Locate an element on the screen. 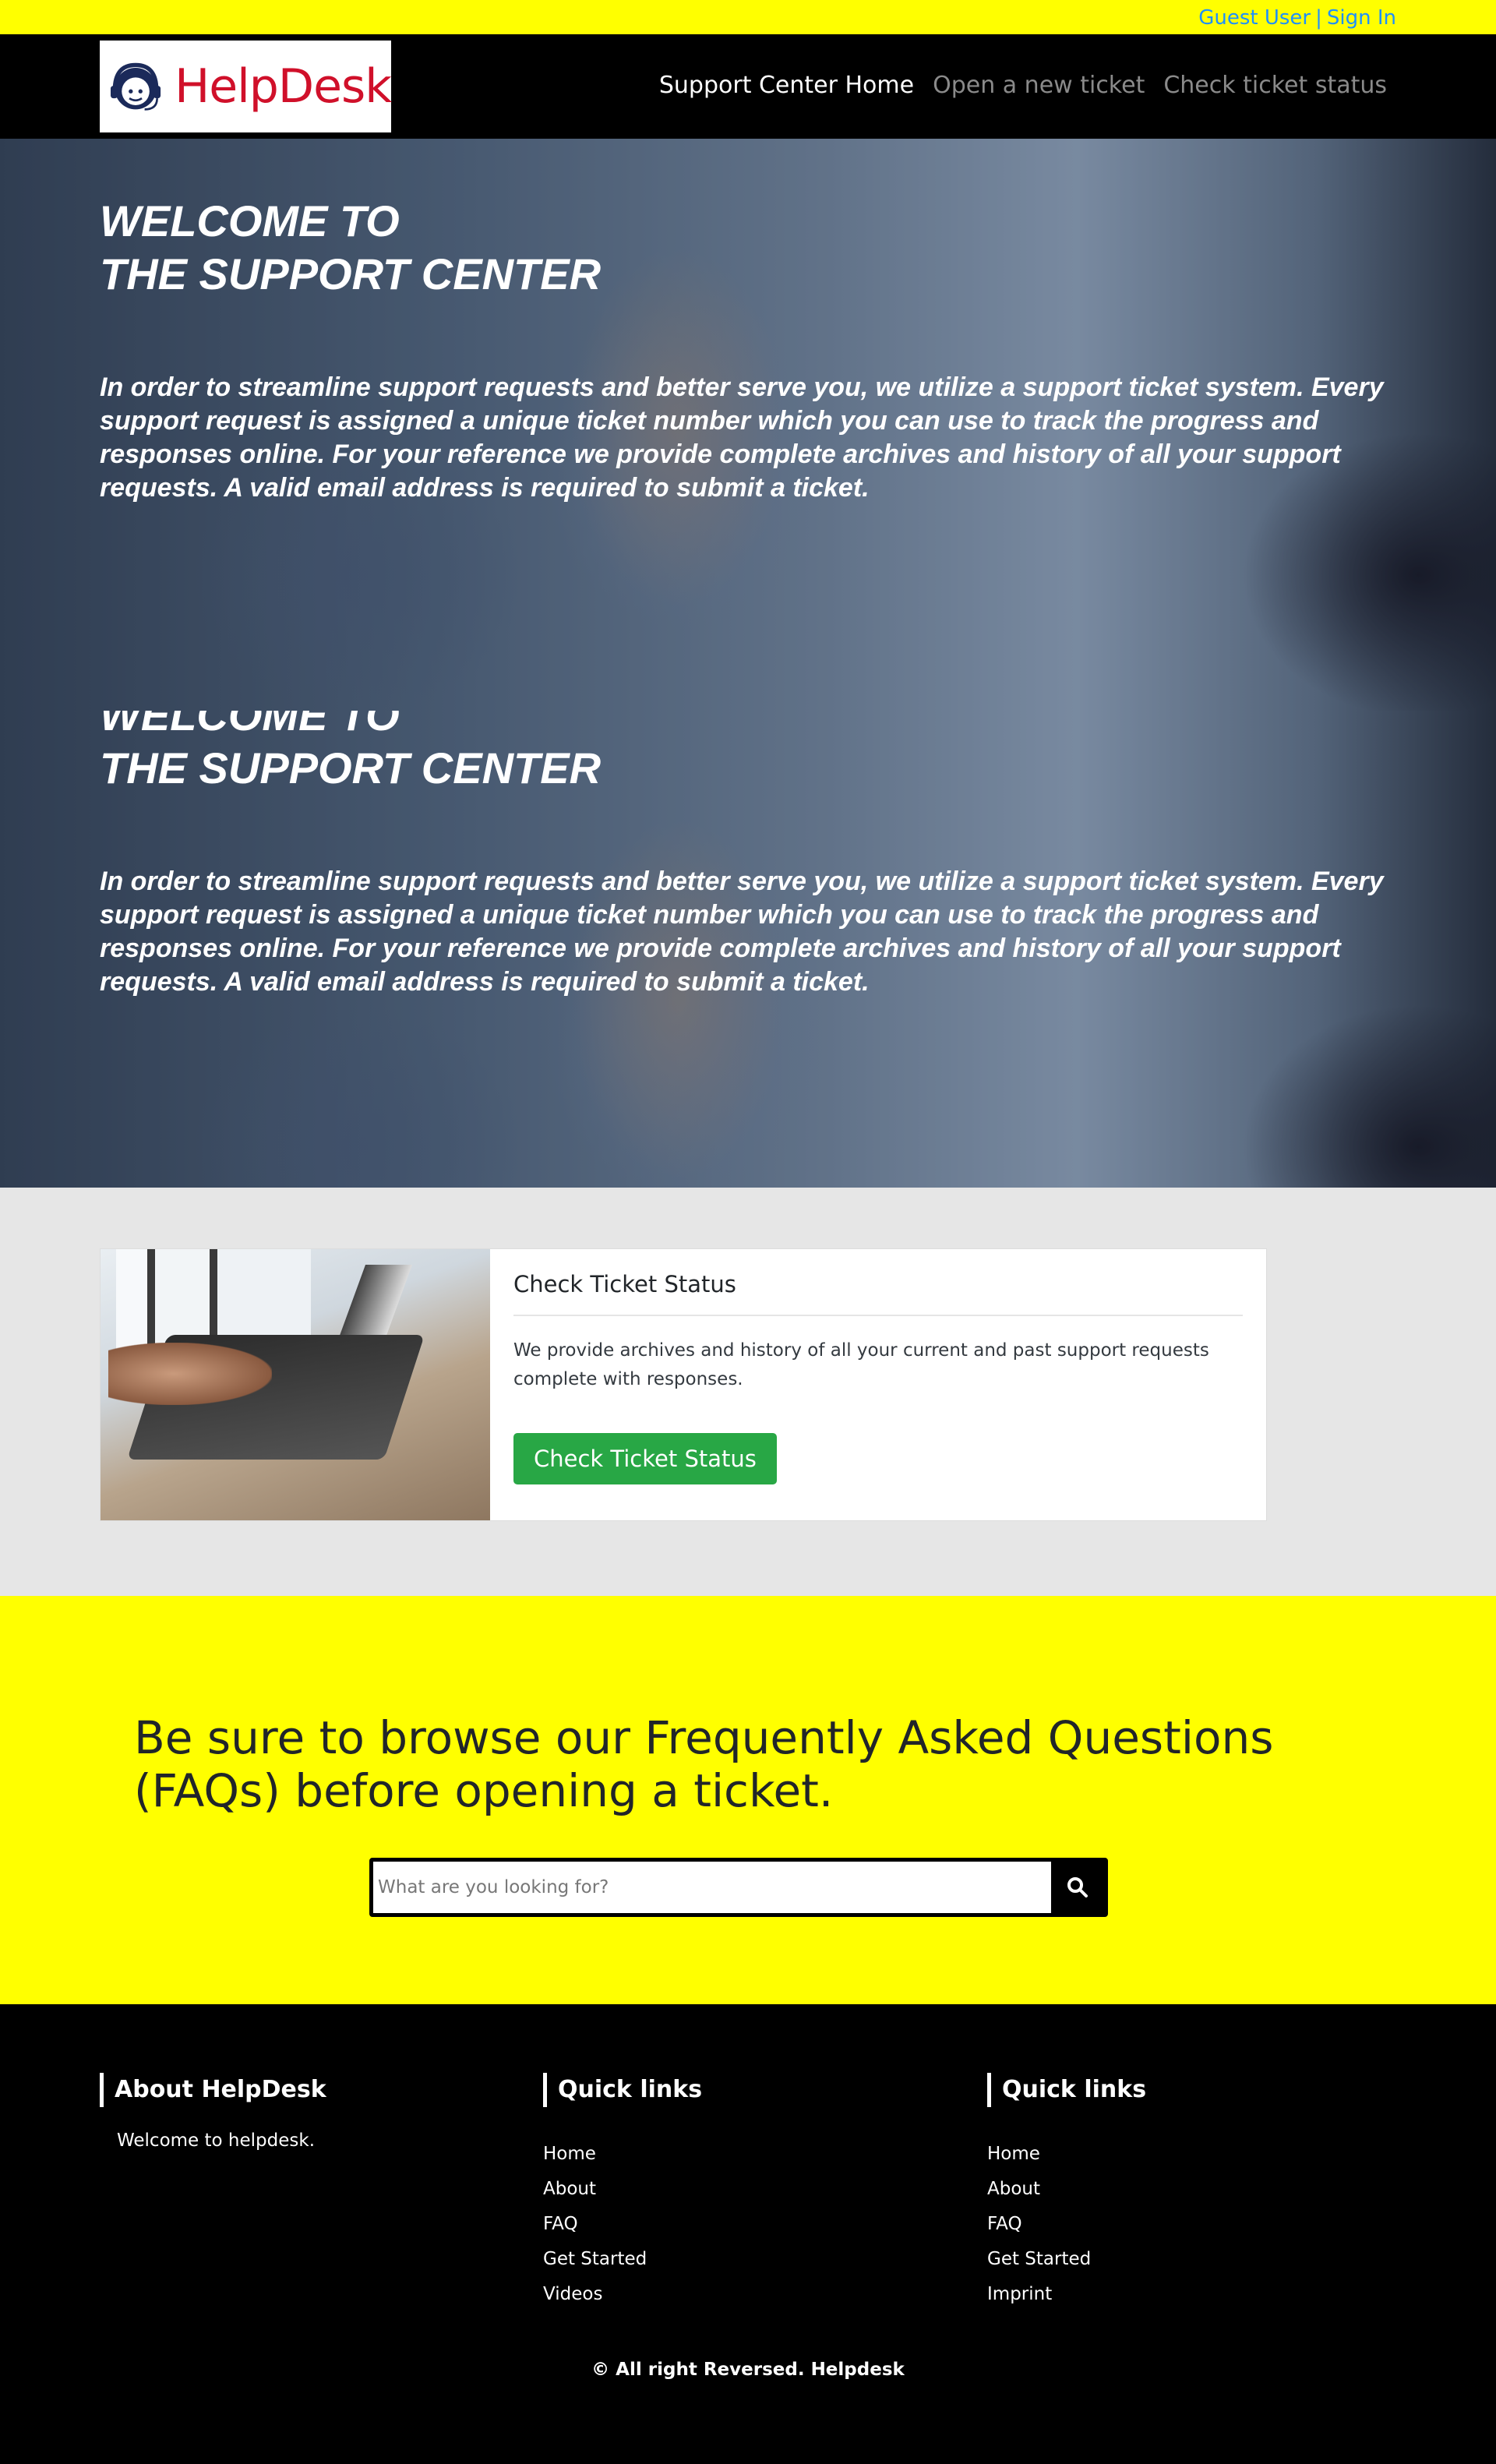 This screenshot has width=1496, height=2464. footer-about: About HelpDesk Welcome to helpdesk. is located at coordinates (213, 2112).